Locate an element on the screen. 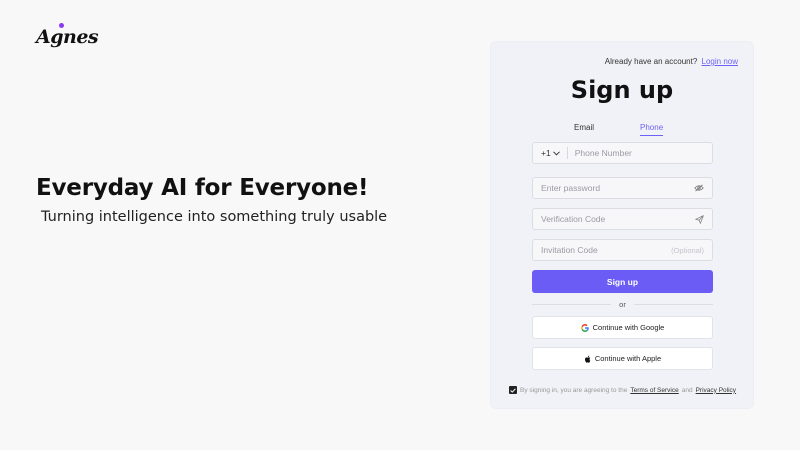  or-divider: or is located at coordinates (623, 304).